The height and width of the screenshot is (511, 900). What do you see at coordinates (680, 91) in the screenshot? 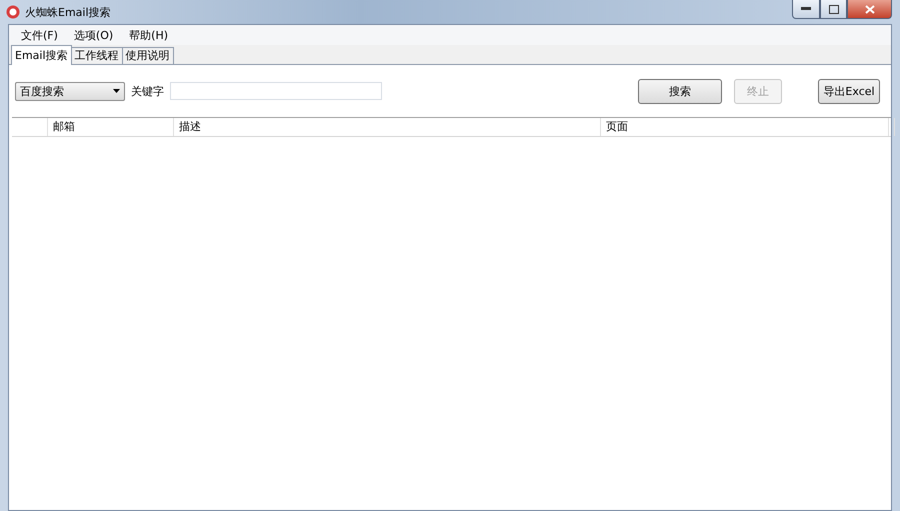
I see `toolbar-button: 搜索` at bounding box center [680, 91].